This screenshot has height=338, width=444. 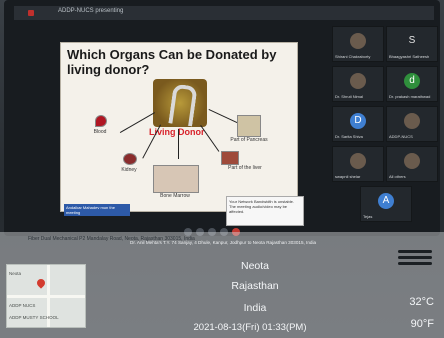 I want to click on participant-name: swapnil shelar, so click(x=348, y=176).